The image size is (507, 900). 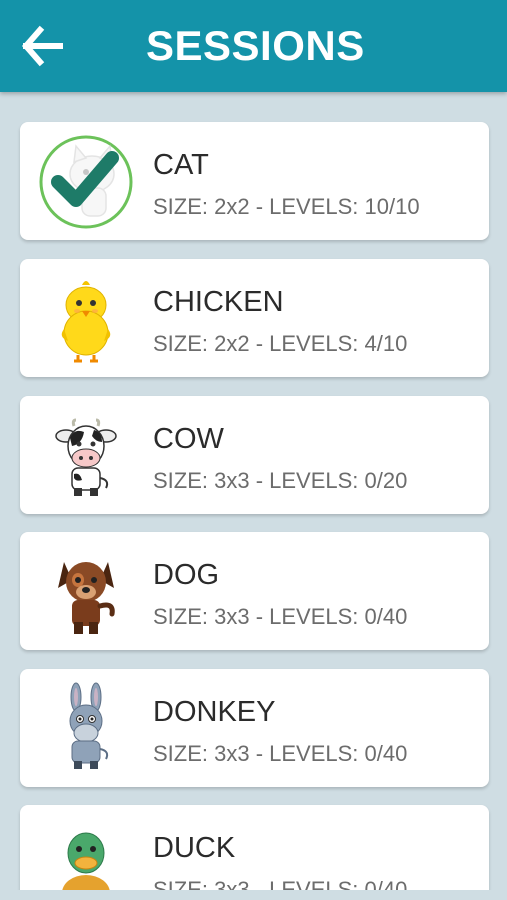 I want to click on session-info: SIZE: 3x3 - LEVELS: 0/20, so click(x=280, y=480).